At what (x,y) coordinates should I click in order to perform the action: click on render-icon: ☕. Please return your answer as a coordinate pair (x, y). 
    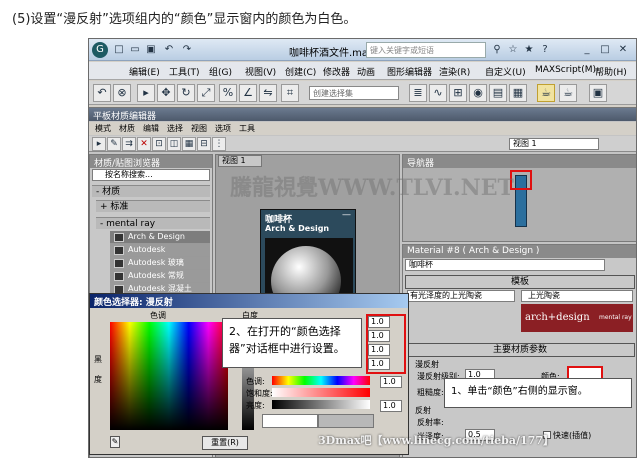
    Looking at the image, I should click on (568, 93).